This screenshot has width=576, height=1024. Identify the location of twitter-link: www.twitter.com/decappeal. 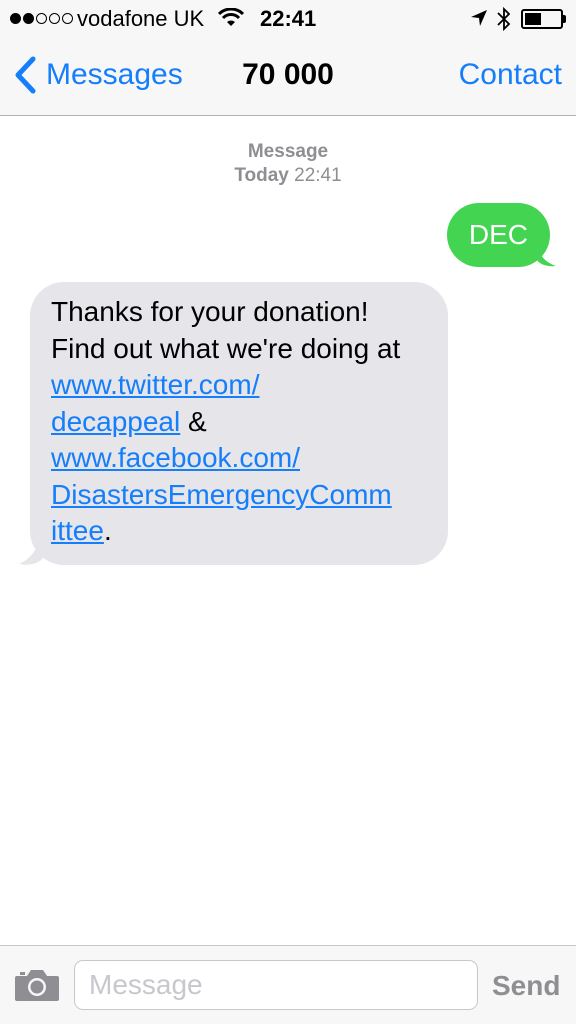
(155, 403).